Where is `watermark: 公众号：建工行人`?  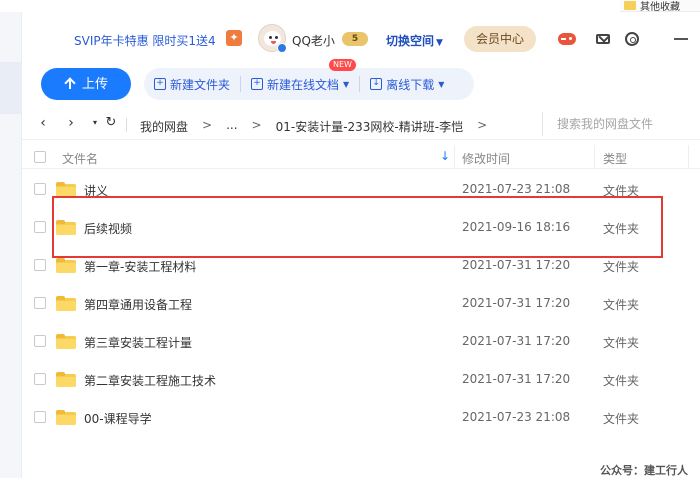 watermark: 公众号：建工行人 is located at coordinates (644, 470).